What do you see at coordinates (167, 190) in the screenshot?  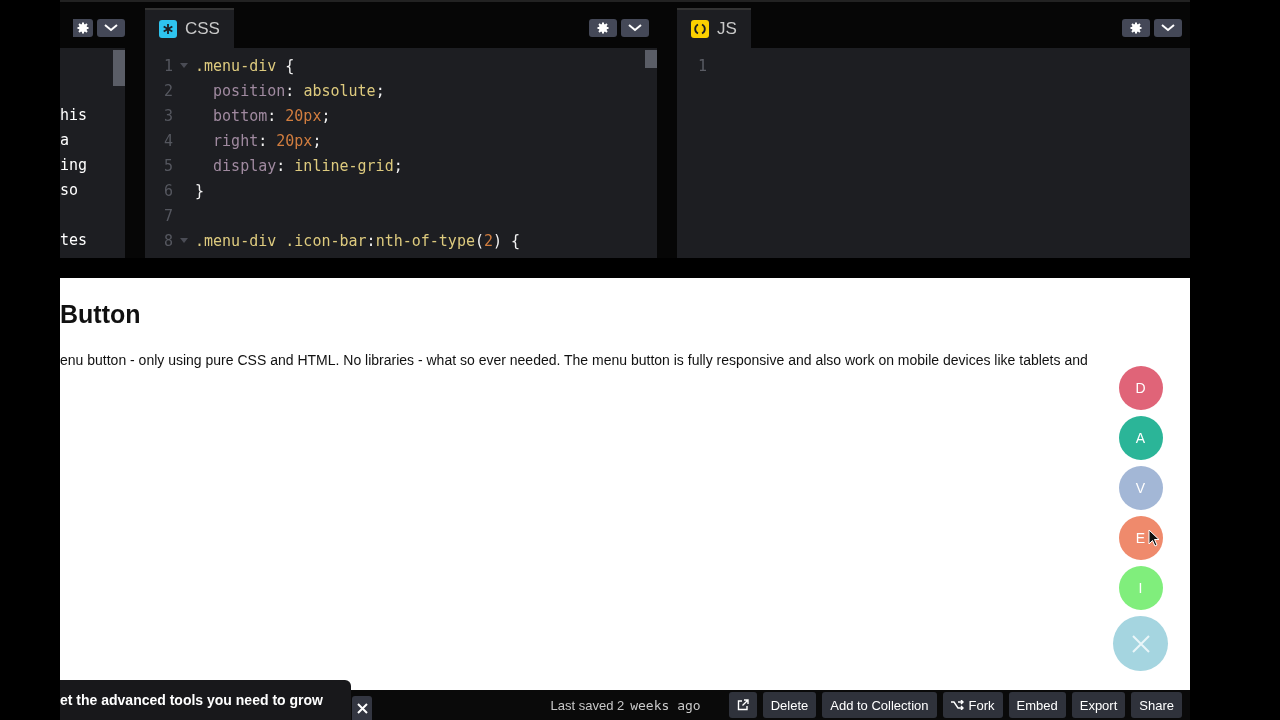 I see `line-number: 6` at bounding box center [167, 190].